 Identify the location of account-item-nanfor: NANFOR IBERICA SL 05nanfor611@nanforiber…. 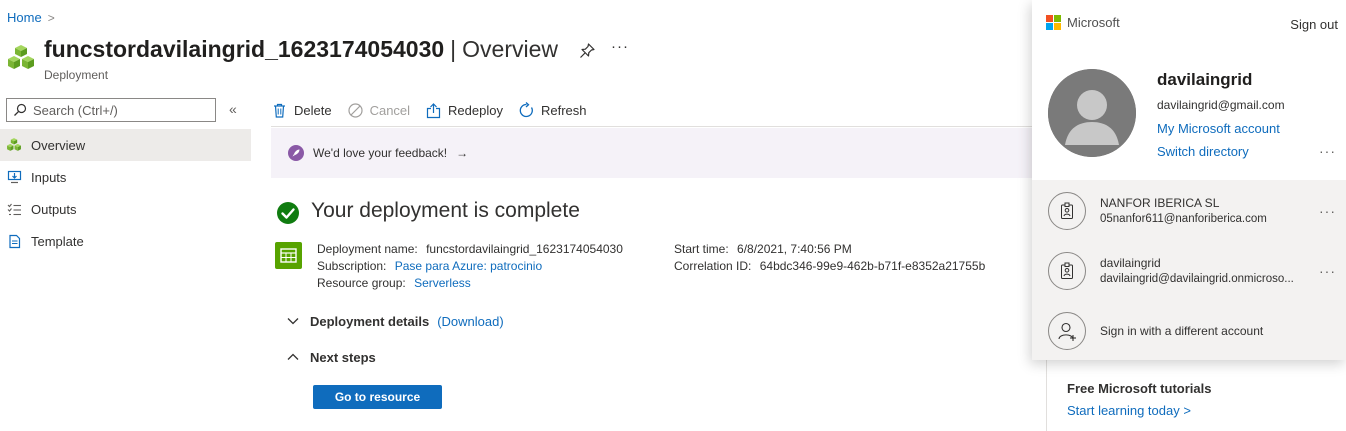
(1189, 211).